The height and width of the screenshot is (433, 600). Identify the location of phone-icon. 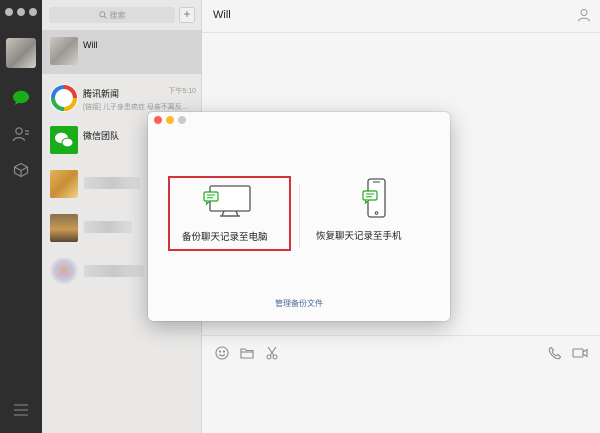
(555, 353).